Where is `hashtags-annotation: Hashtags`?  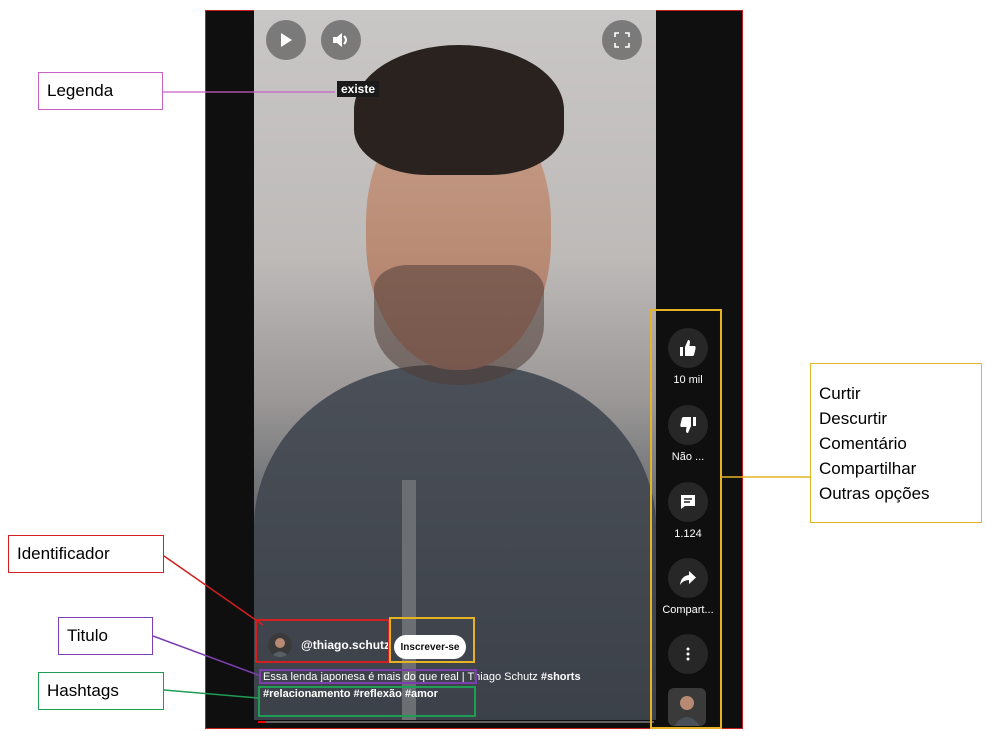
hashtags-annotation: Hashtags is located at coordinates (101, 691).